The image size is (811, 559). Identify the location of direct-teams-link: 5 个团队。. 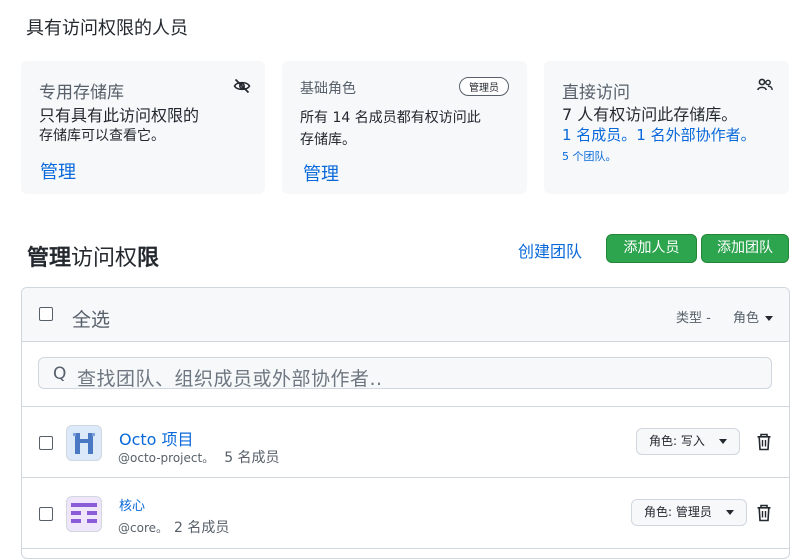
(659, 156).